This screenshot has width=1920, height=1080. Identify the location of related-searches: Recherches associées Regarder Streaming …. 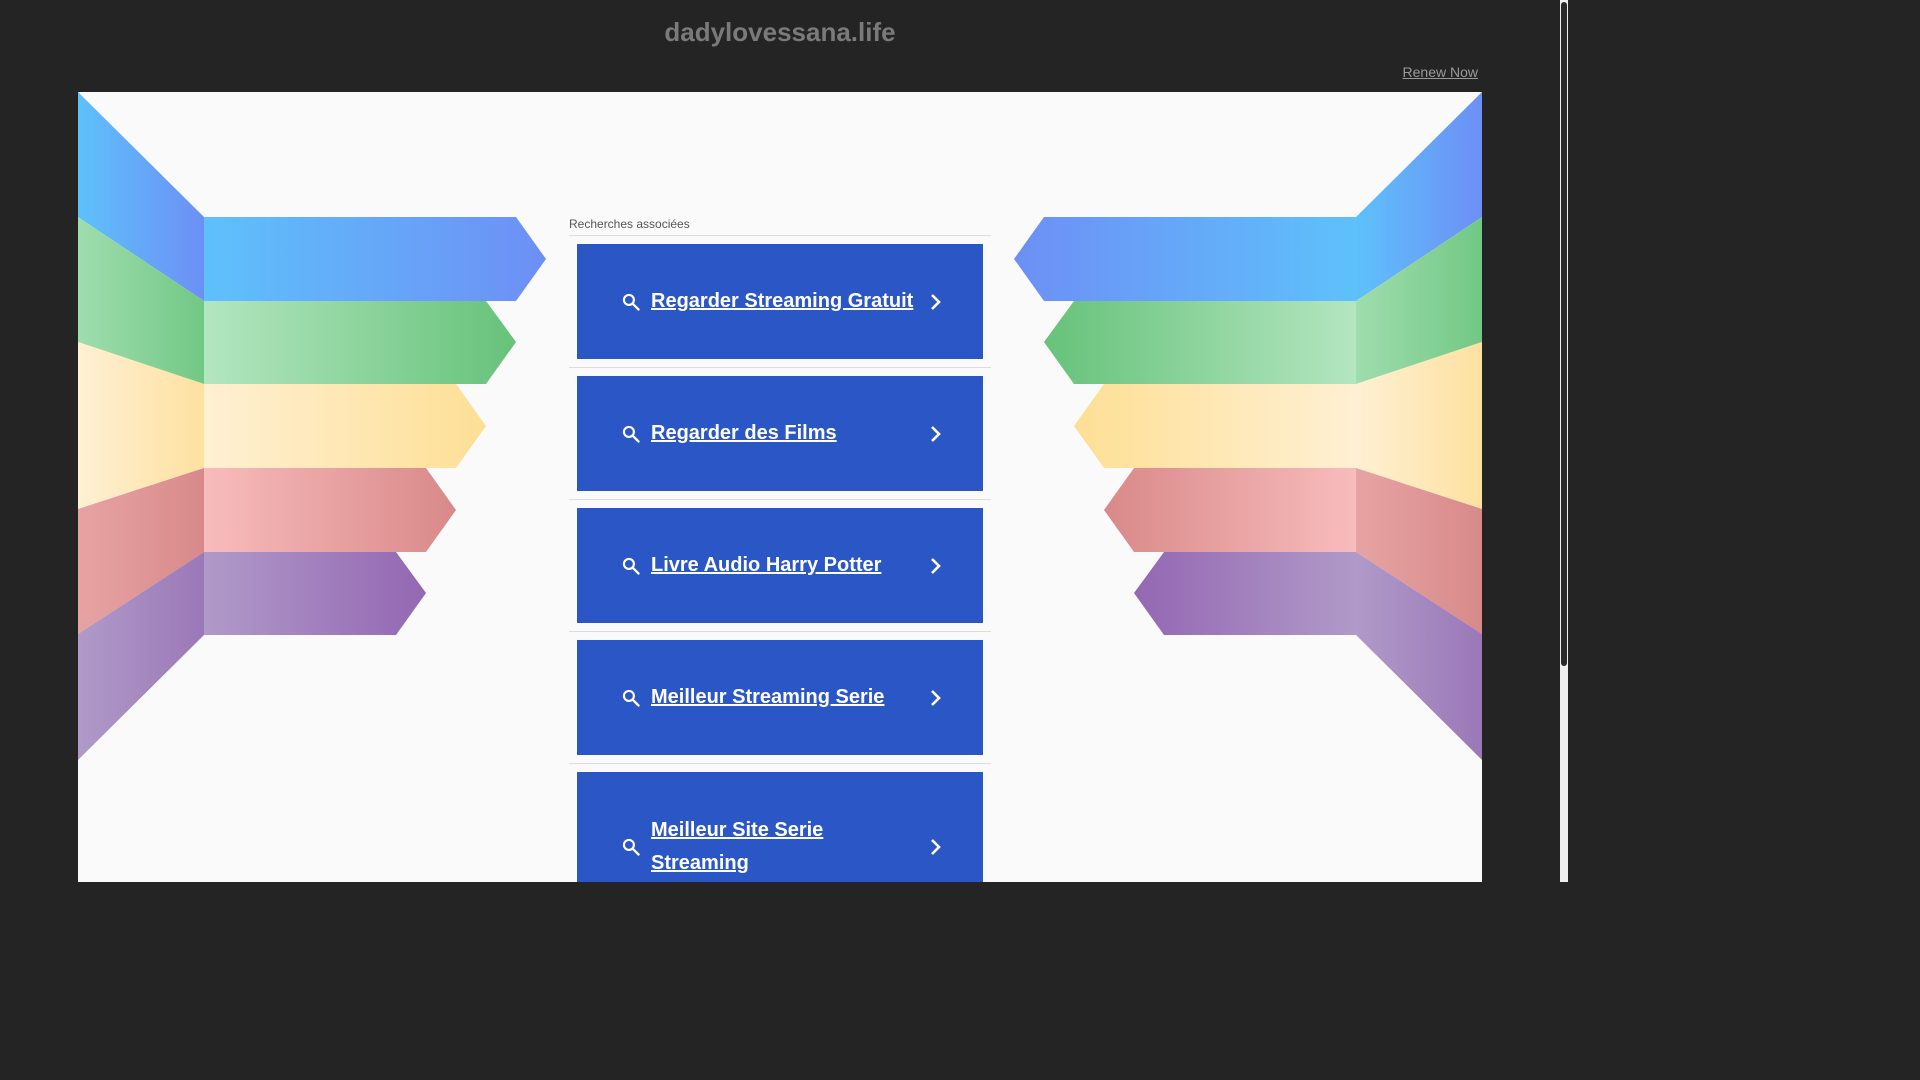
(780, 549).